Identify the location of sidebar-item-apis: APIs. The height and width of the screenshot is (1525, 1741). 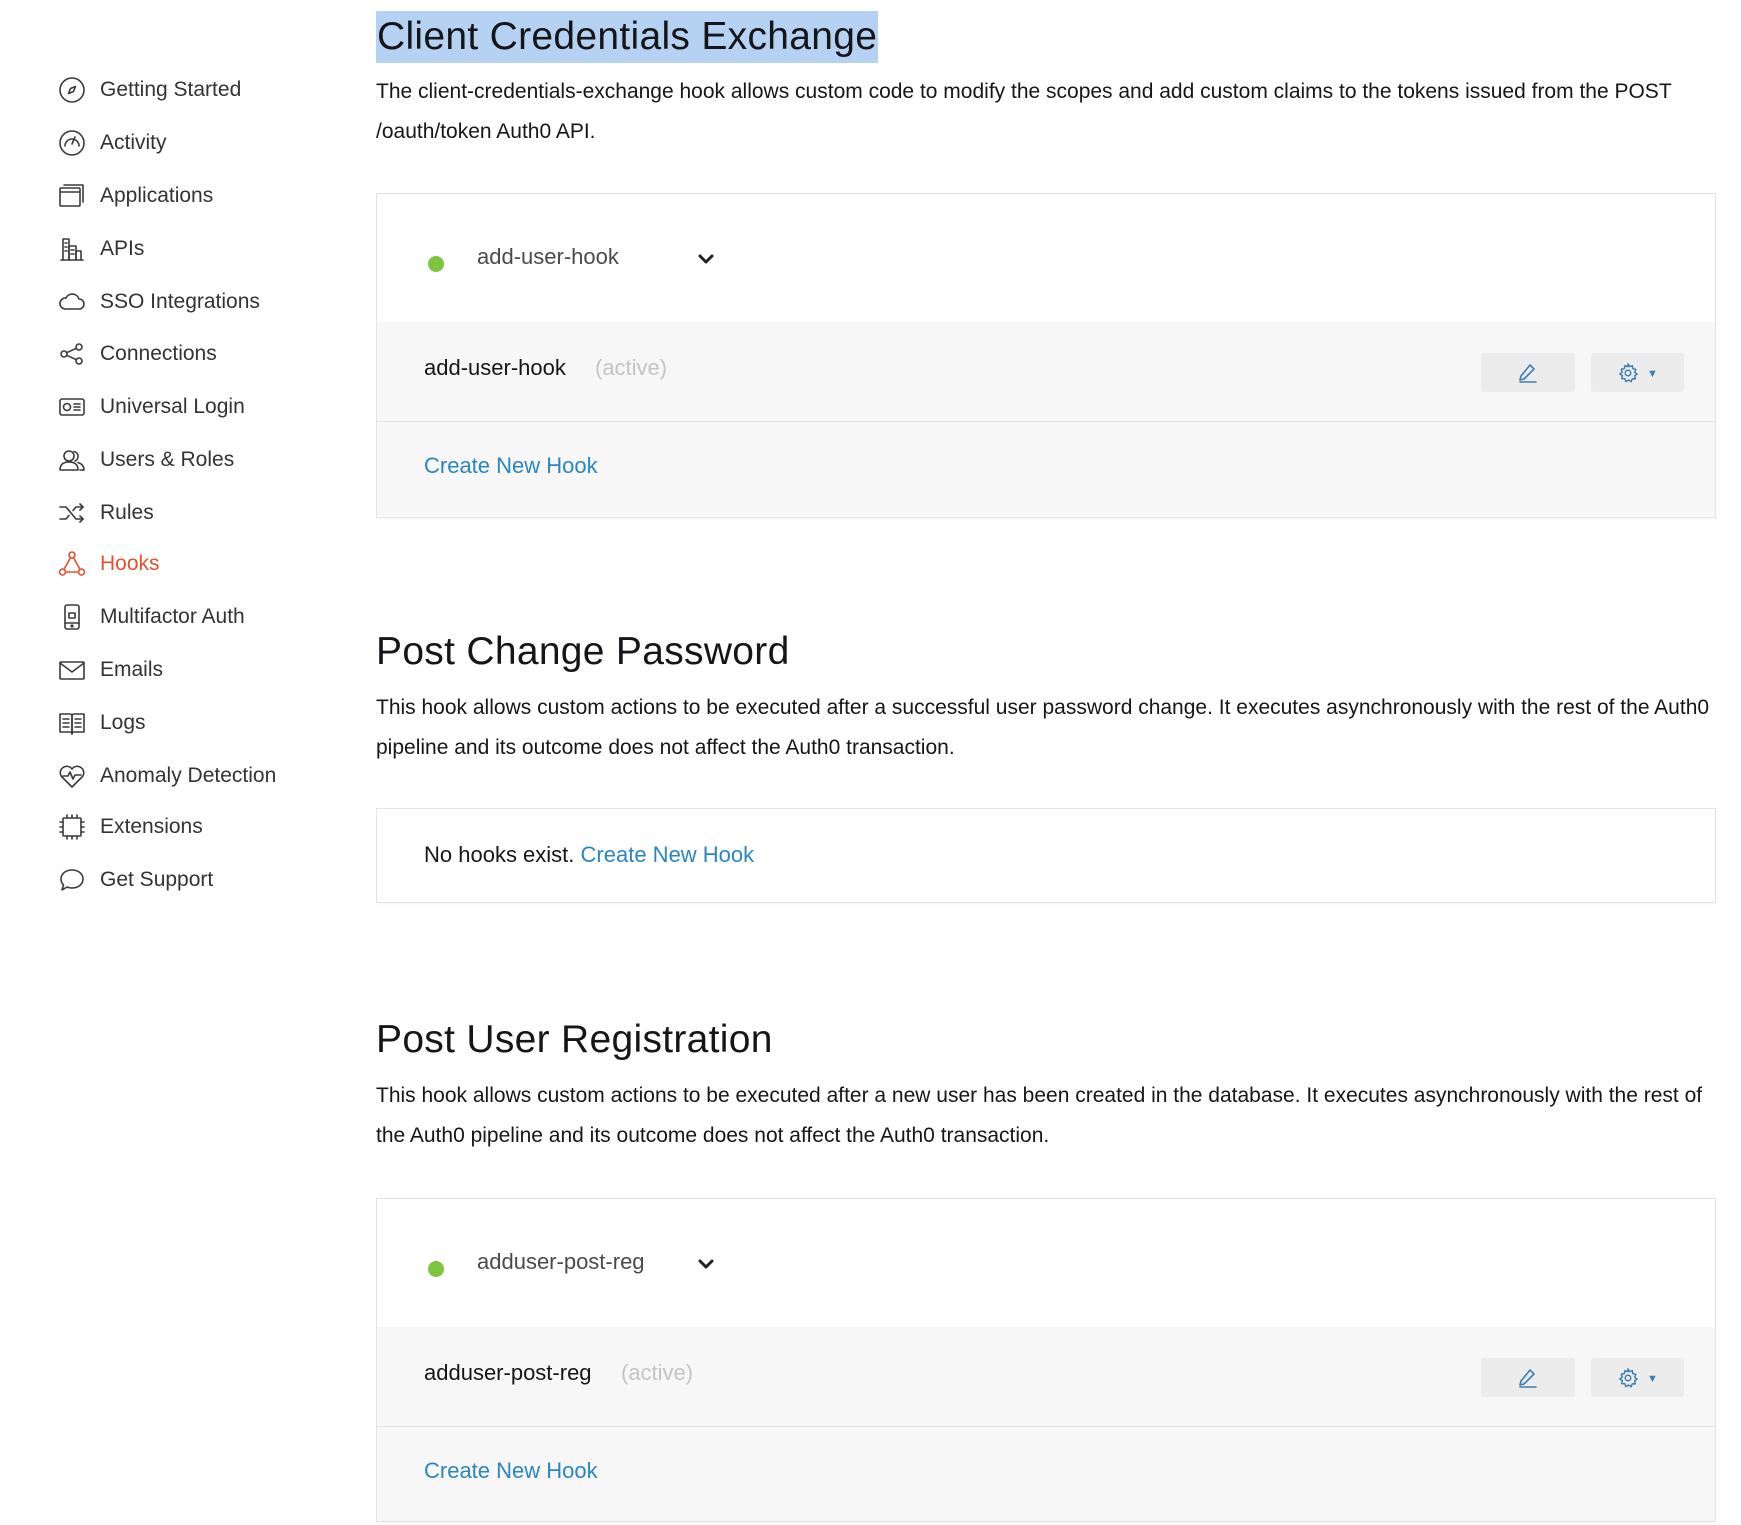
(197, 249).